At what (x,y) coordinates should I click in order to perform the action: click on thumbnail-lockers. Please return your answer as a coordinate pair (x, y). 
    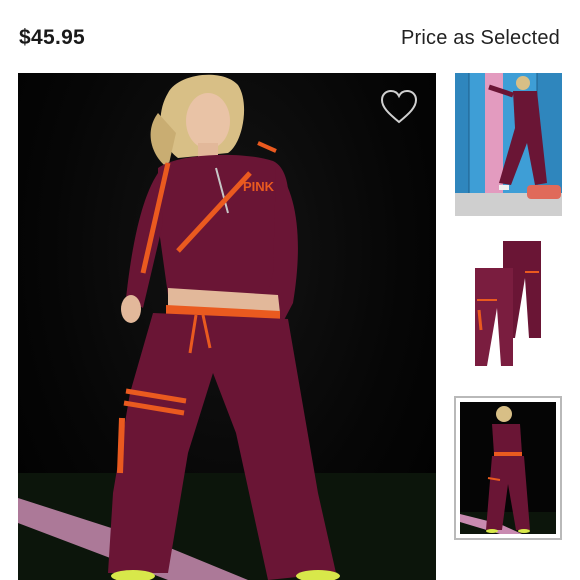
    Looking at the image, I should click on (508, 144).